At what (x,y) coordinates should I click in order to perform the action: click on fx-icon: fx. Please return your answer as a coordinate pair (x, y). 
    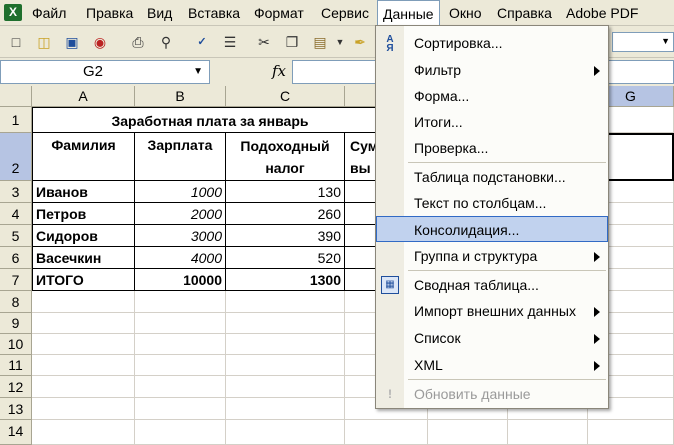
    Looking at the image, I should click on (279, 71).